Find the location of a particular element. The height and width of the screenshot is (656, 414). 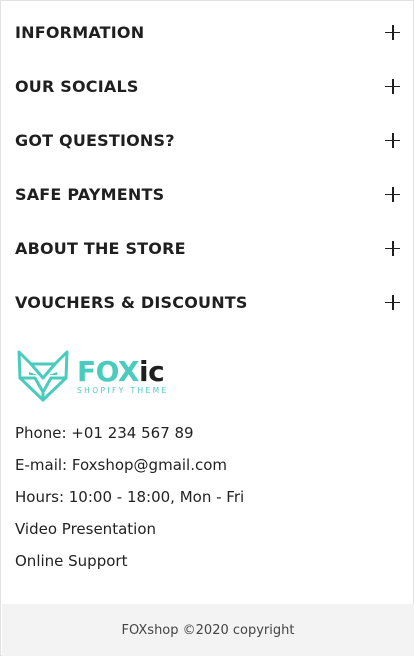

logo-text: FOXic SHOPIFY THEME is located at coordinates (123, 376).